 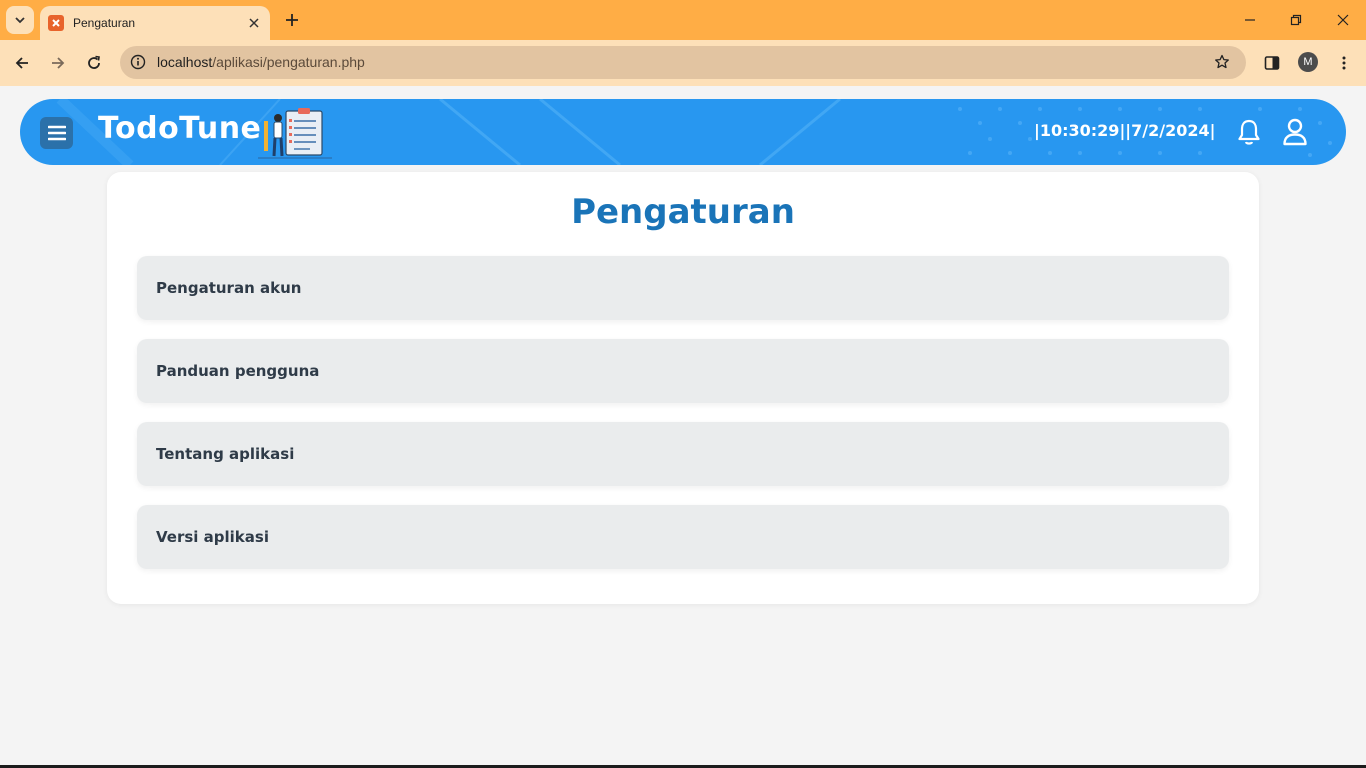 I want to click on back-button, so click(x=22, y=63).